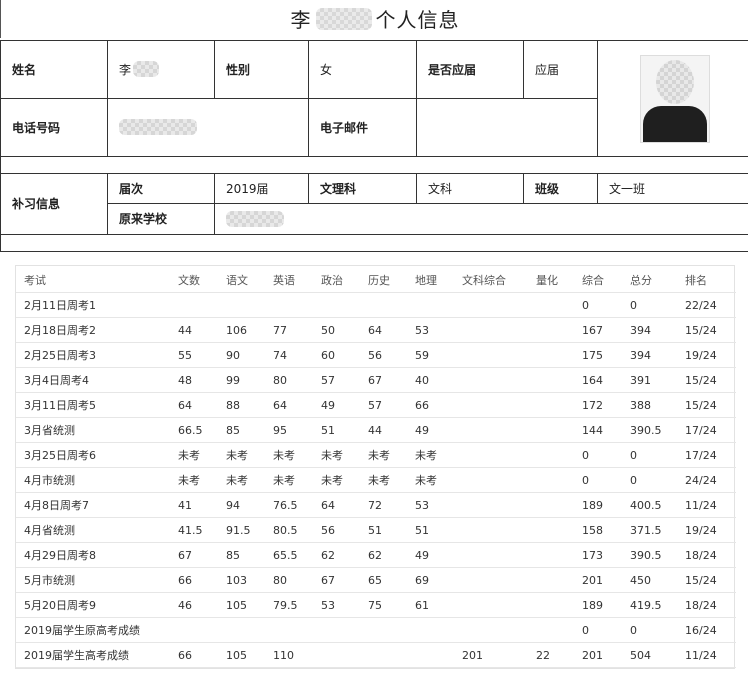 The image size is (748, 686). Describe the element at coordinates (60, 305) in the screenshot. I see `table-cell: 2月11日周考1` at that location.